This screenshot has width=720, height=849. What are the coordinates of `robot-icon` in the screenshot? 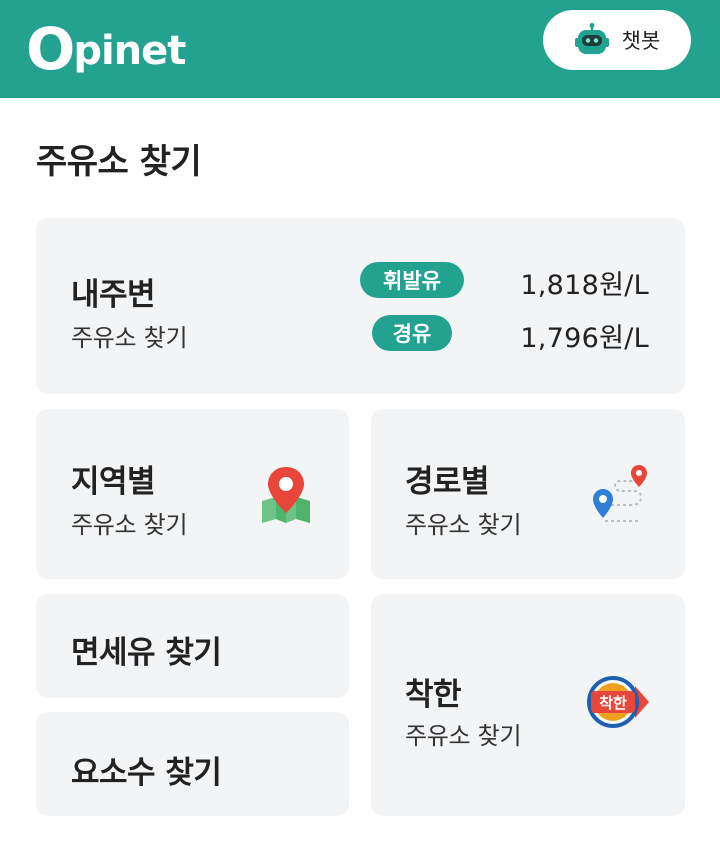 It's located at (591, 38).